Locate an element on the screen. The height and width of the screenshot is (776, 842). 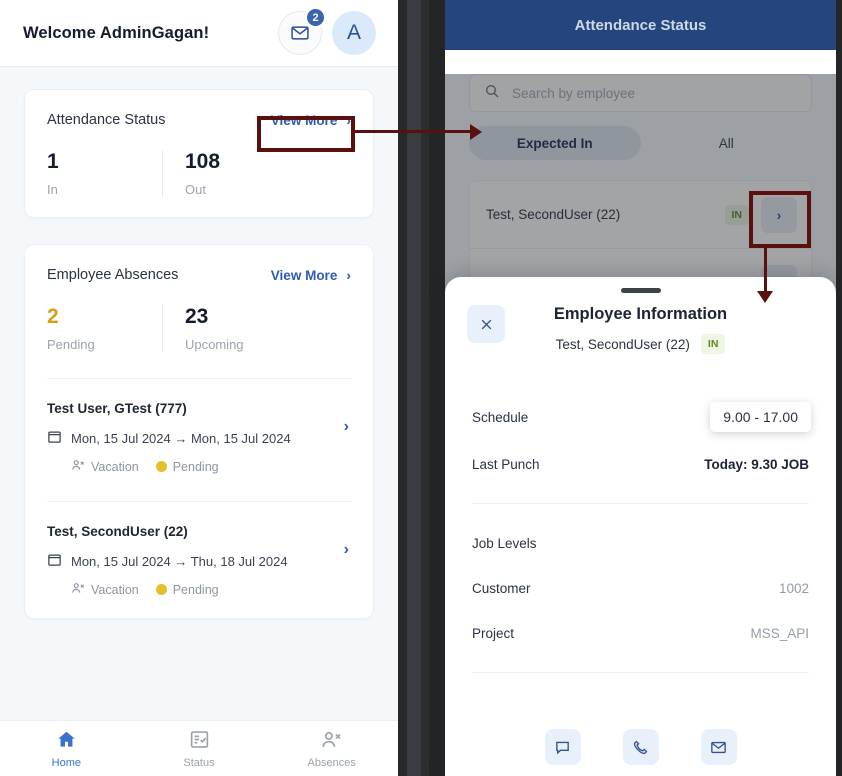
phone-icon is located at coordinates (640, 747).